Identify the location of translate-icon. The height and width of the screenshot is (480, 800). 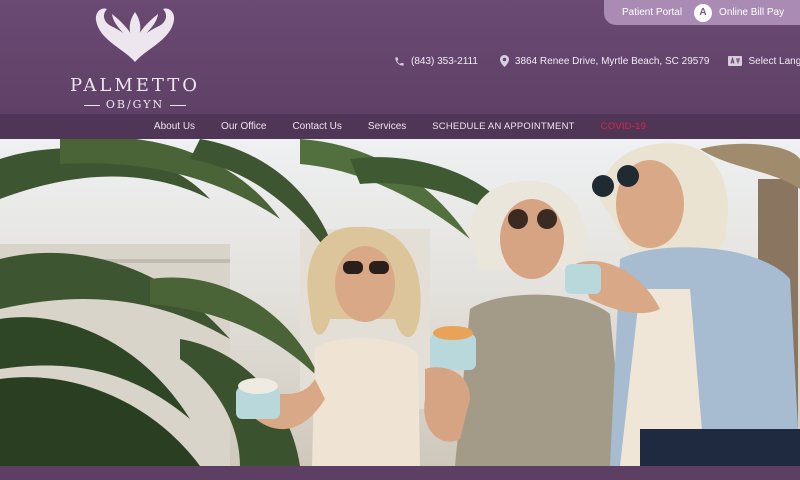
(735, 61).